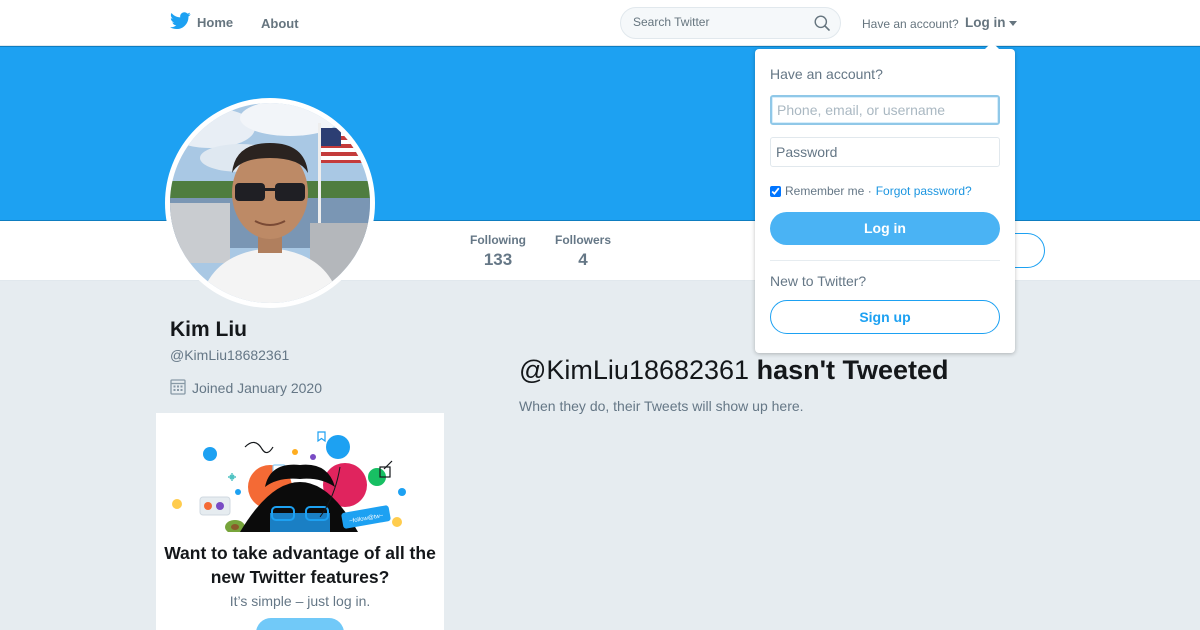  I want to click on login-button: Log in, so click(885, 228).